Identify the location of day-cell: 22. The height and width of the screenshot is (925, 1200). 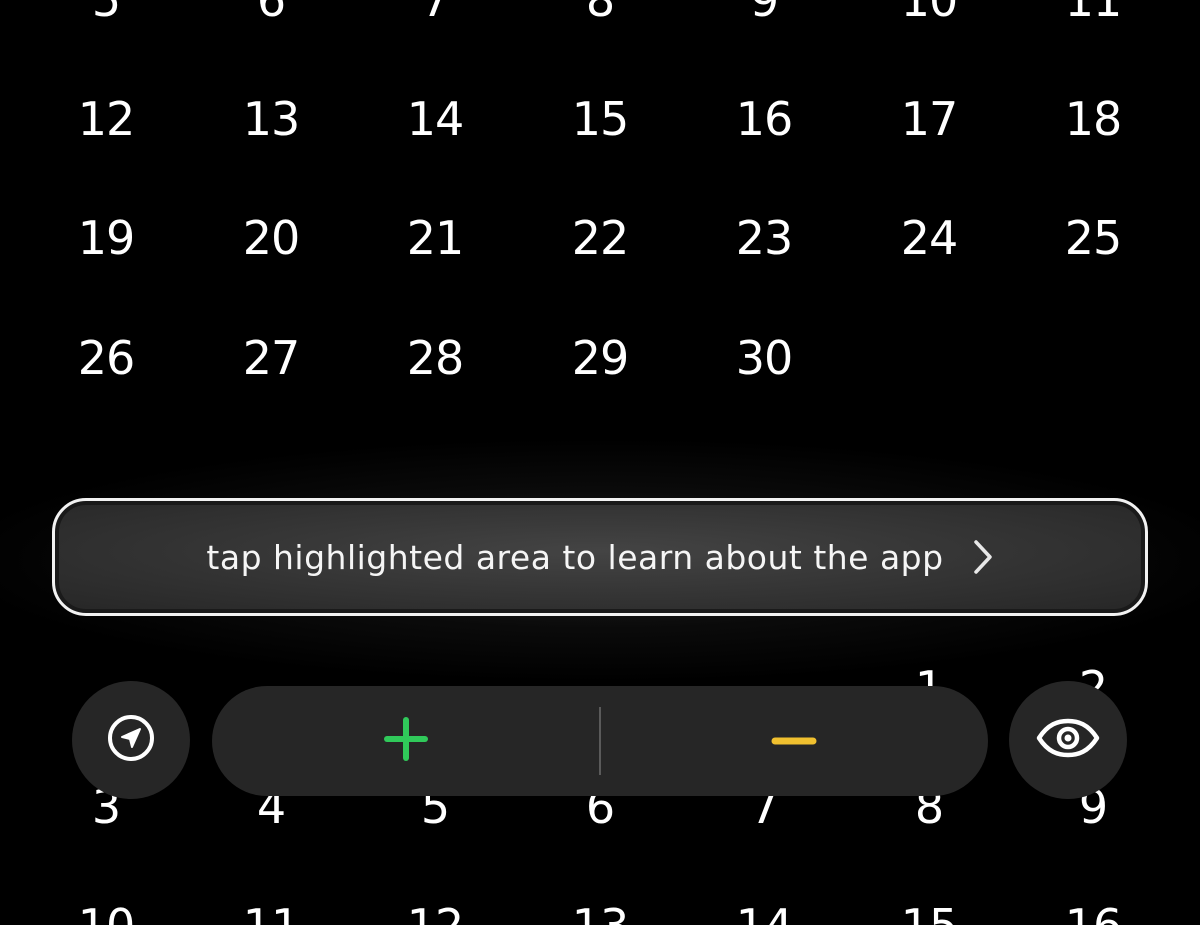
(600, 238).